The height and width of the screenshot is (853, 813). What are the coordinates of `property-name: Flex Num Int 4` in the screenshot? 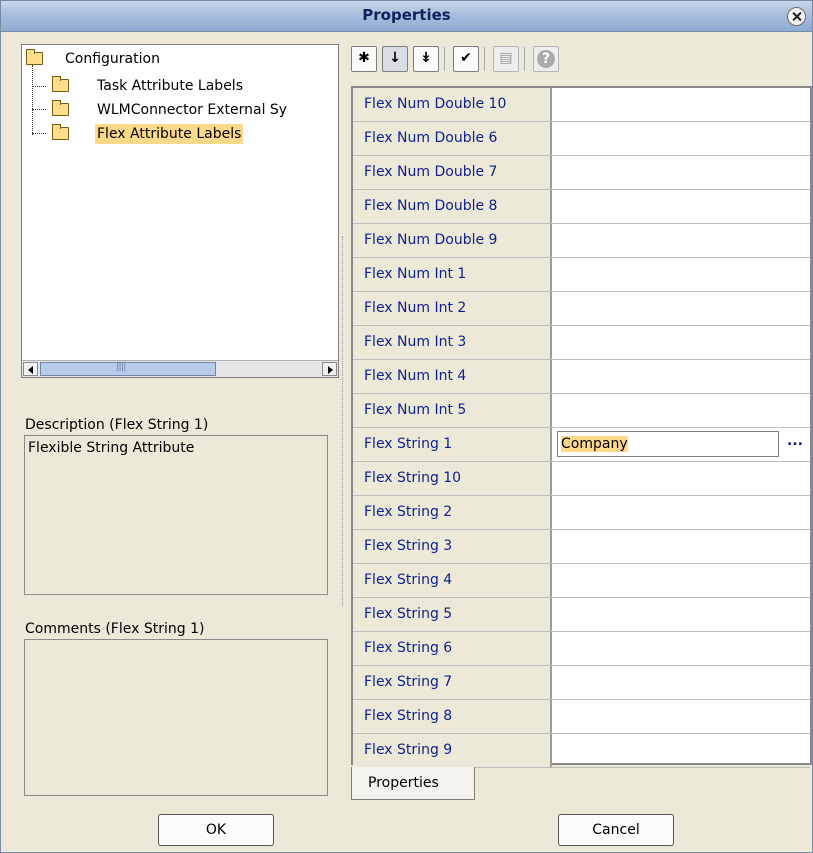 It's located at (452, 376).